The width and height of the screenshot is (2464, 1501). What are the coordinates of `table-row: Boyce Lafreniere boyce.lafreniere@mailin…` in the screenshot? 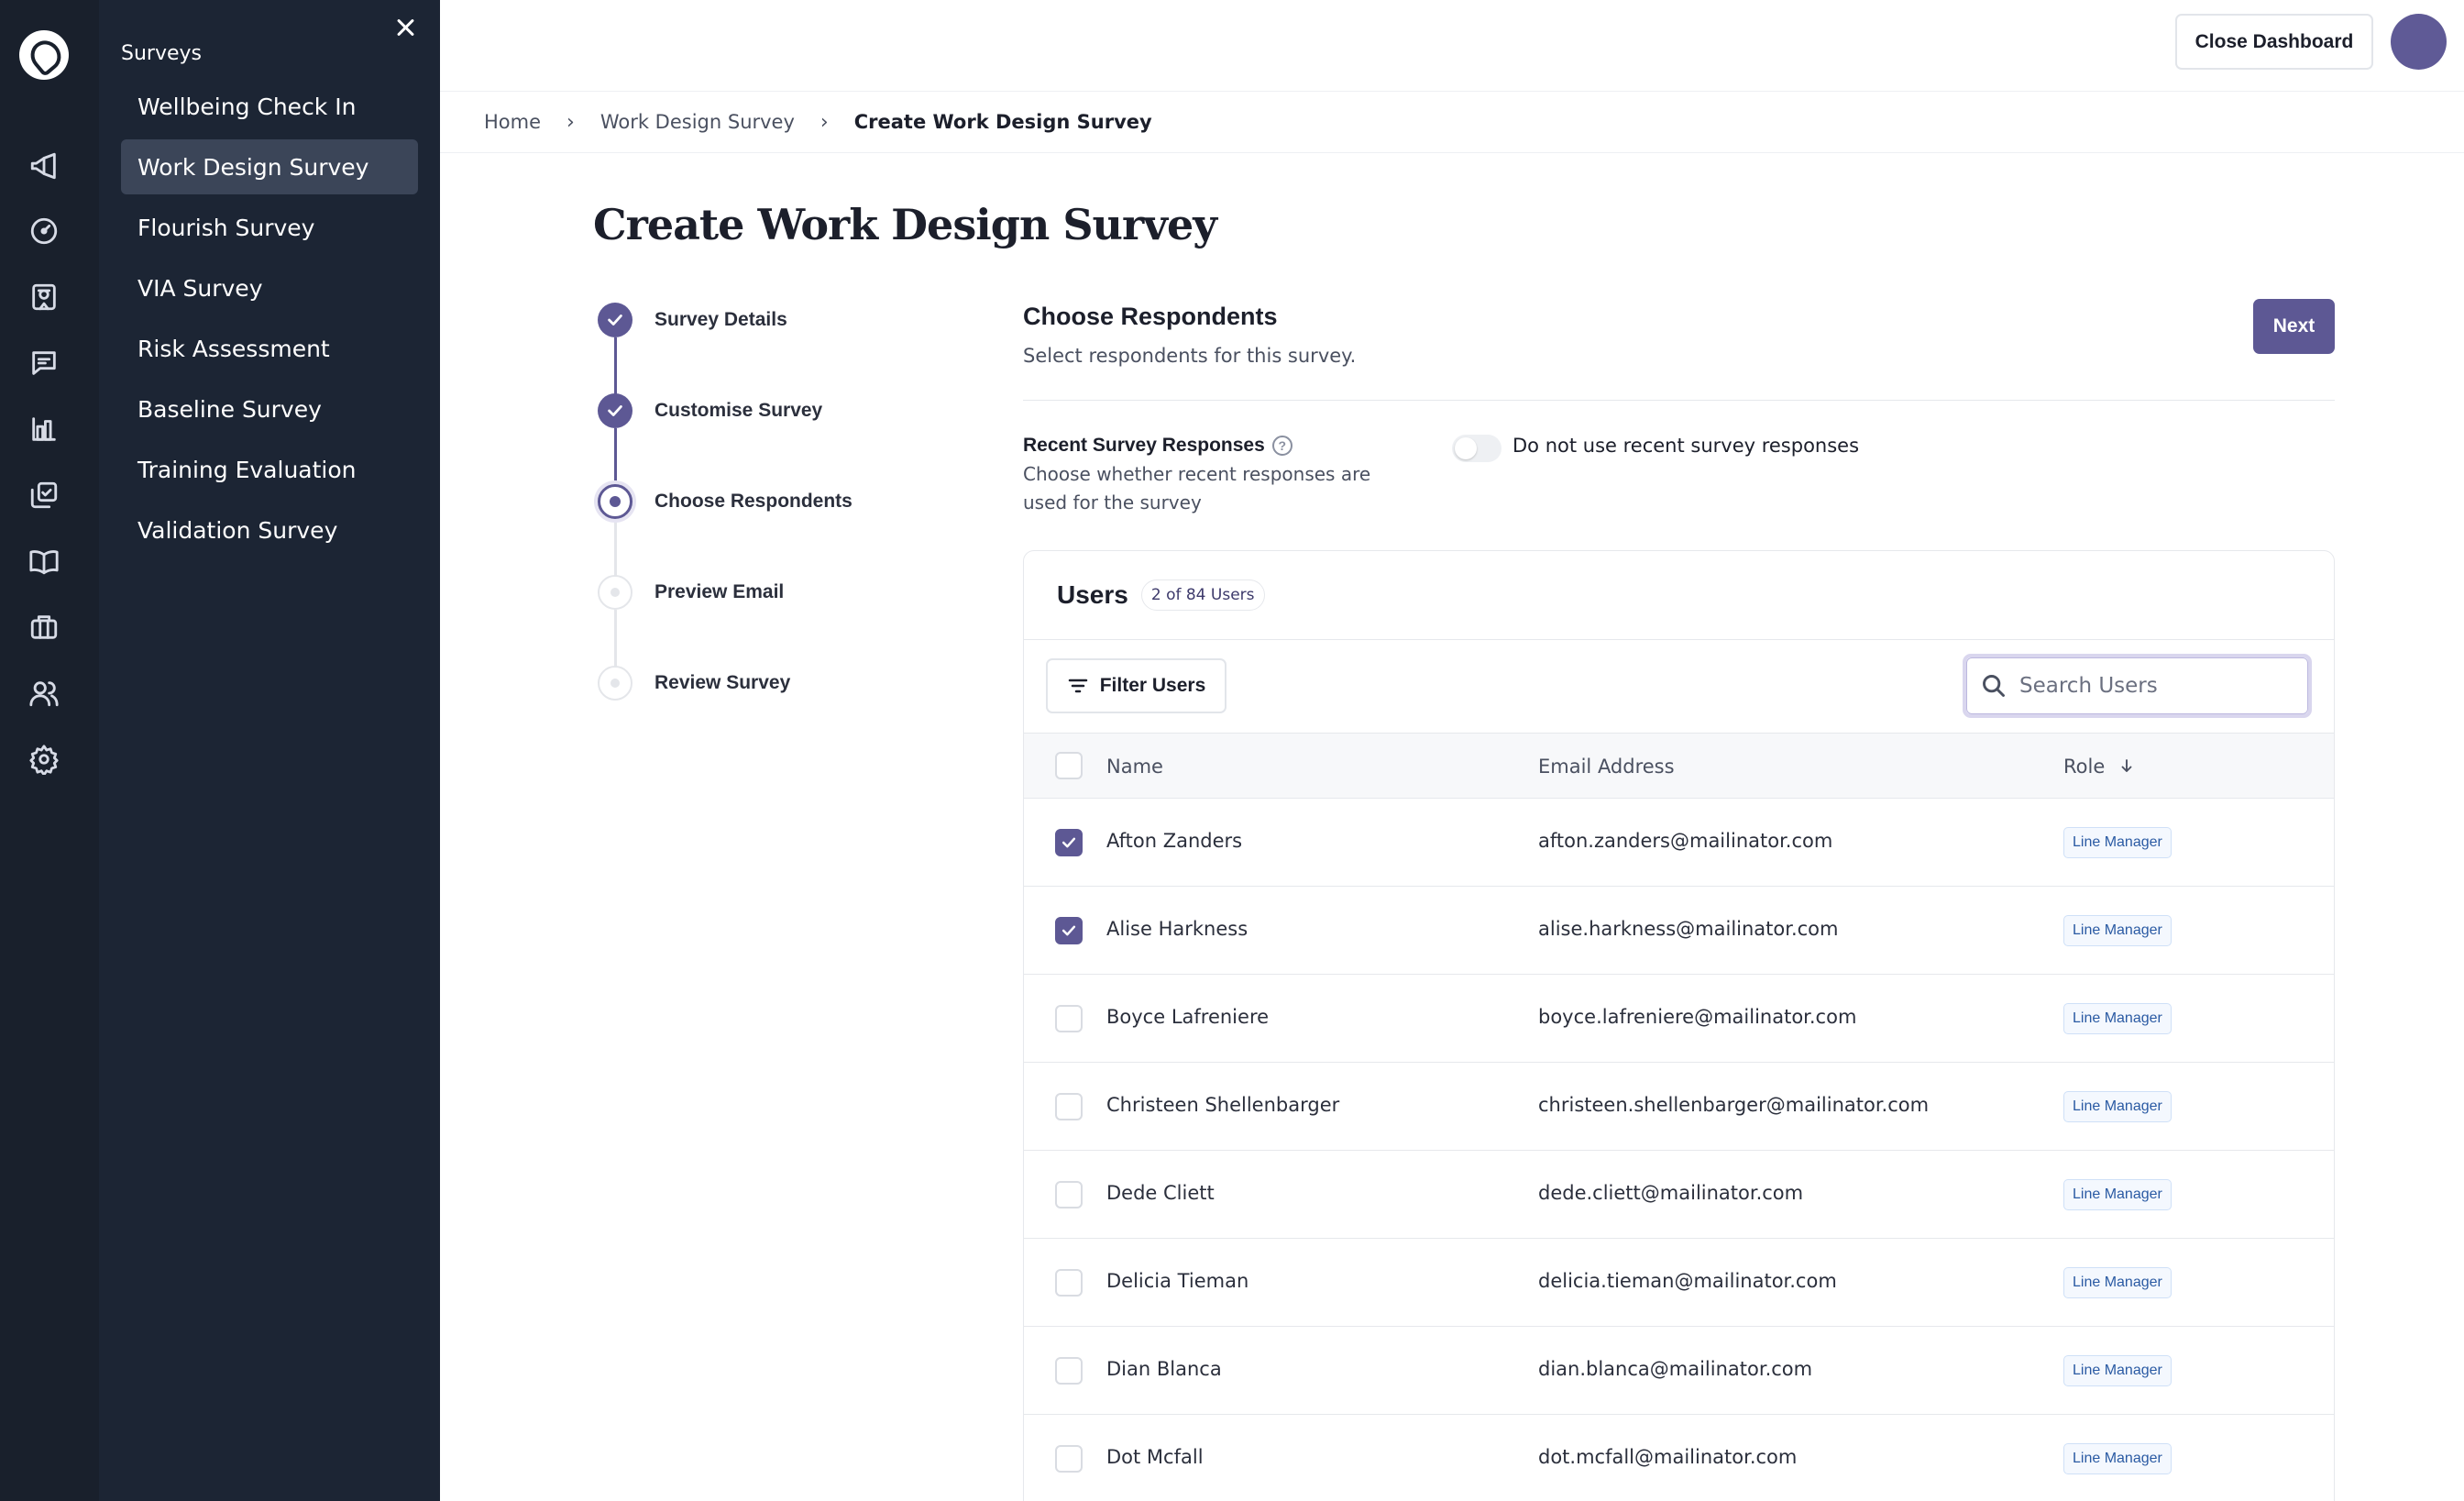 It's located at (1679, 1019).